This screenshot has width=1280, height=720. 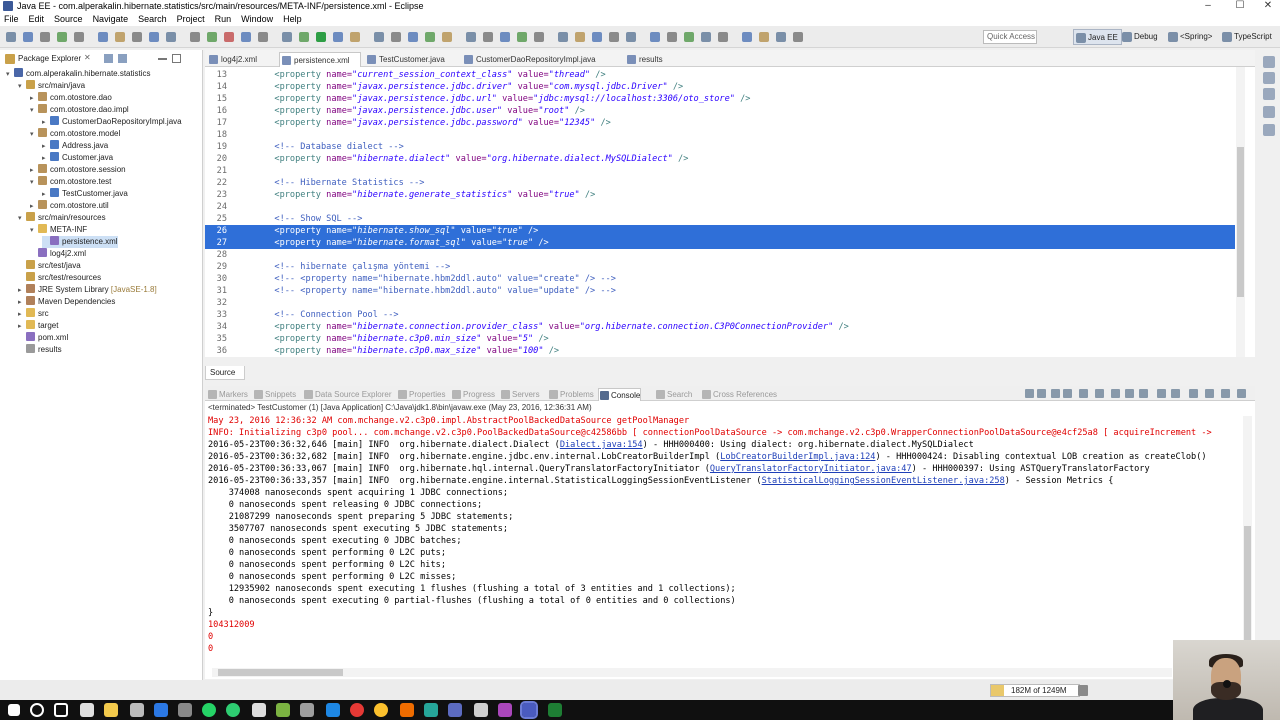 What do you see at coordinates (357, 710) in the screenshot?
I see `opera-icon` at bounding box center [357, 710].